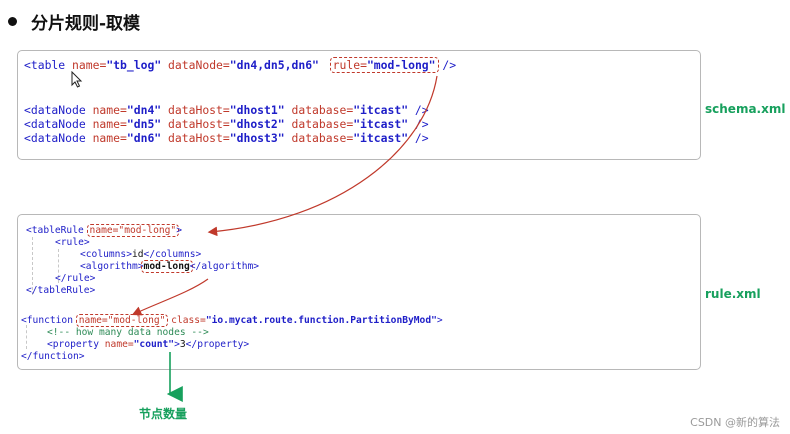  I want to click on mouse-cursor-icon, so click(77, 79).